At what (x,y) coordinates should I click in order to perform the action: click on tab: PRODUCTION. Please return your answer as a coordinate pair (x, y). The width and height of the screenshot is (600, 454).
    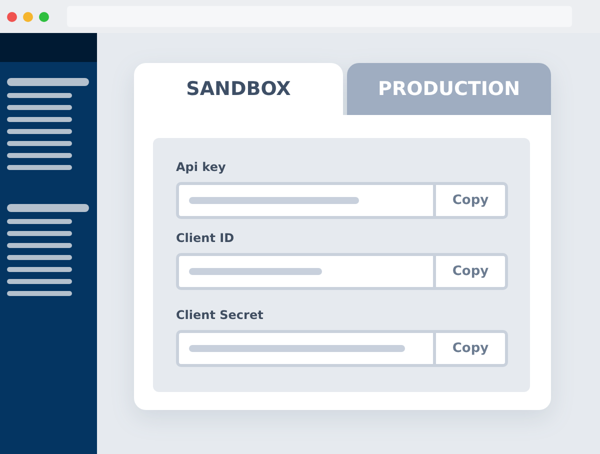
    Looking at the image, I should click on (449, 89).